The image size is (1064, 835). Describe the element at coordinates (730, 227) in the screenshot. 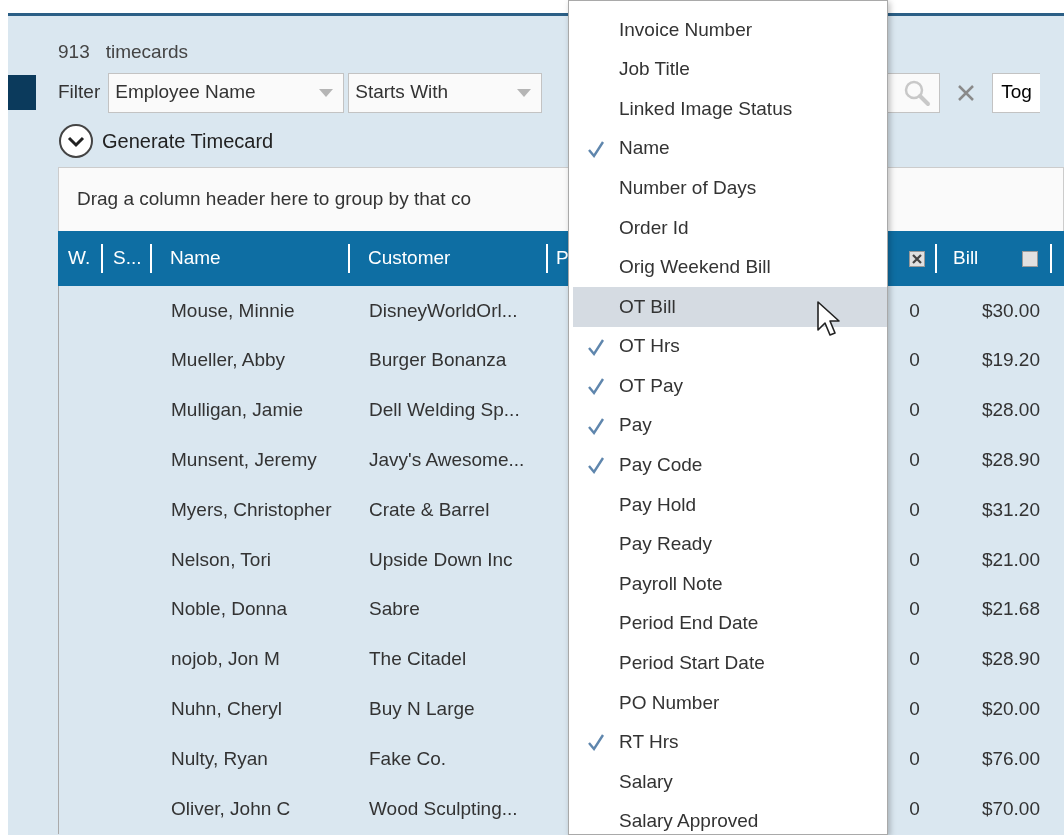

I see `menu-item: Order Id` at that location.